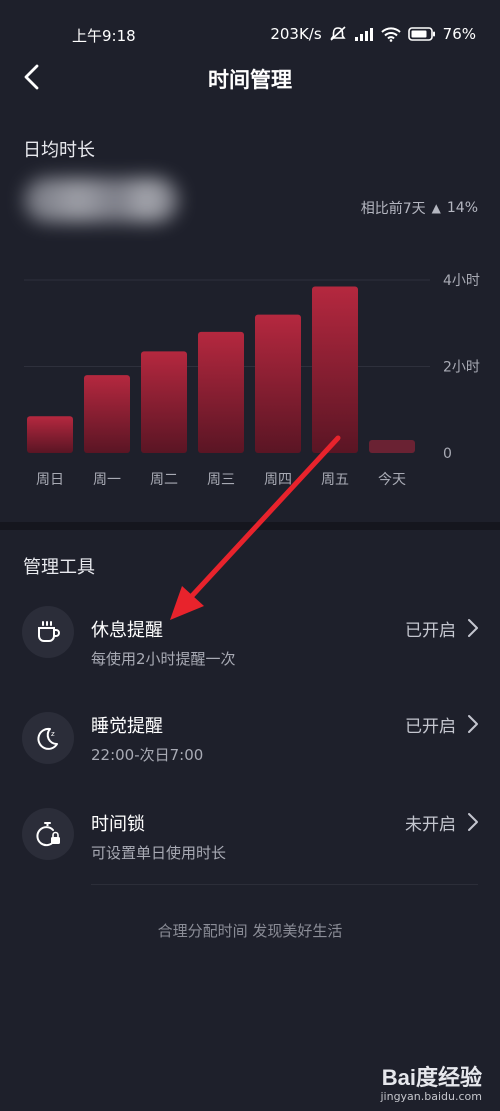 The width and height of the screenshot is (500, 1111). What do you see at coordinates (296, 34) in the screenshot?
I see `network-speed: 203K/s` at bounding box center [296, 34].